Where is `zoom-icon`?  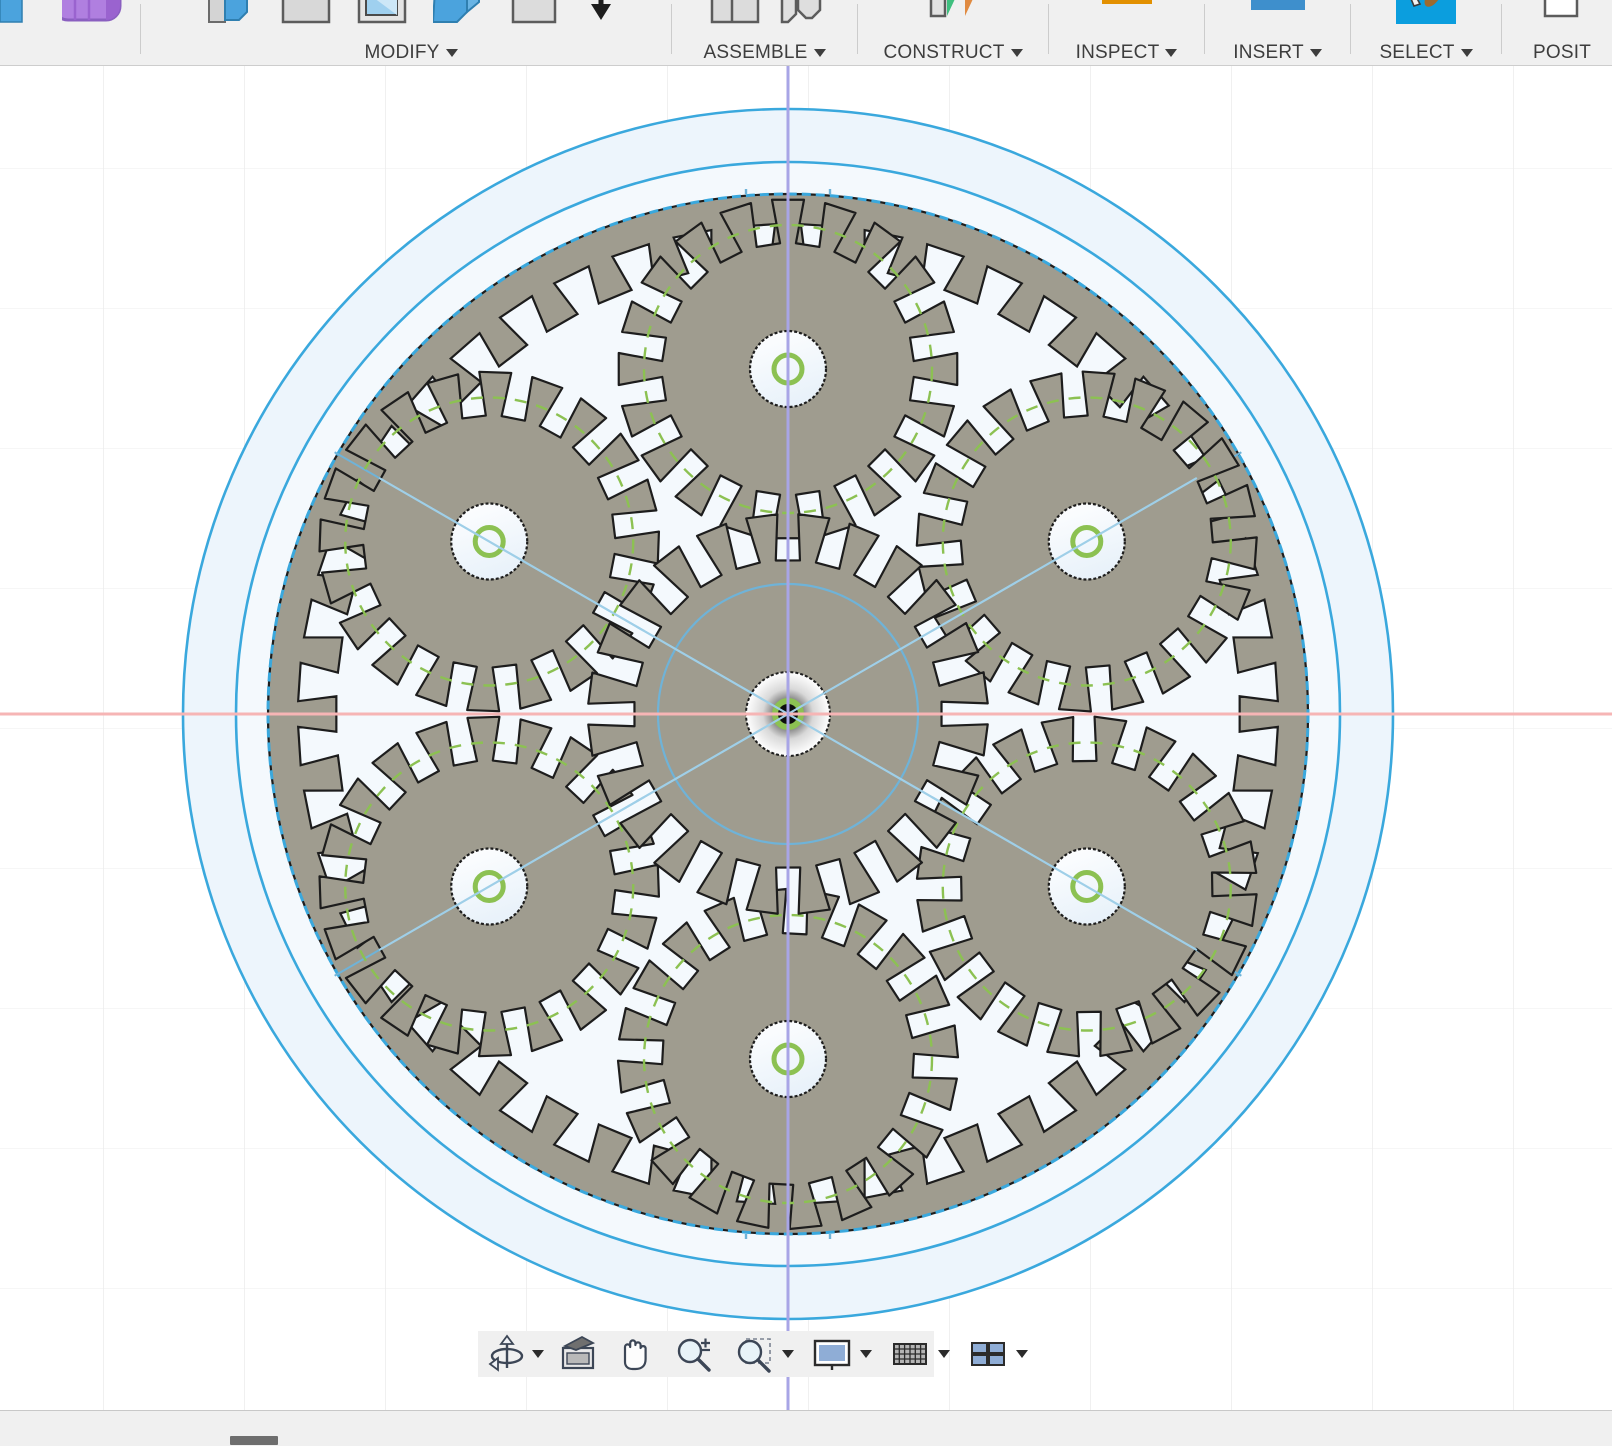
zoom-icon is located at coordinates (694, 1355).